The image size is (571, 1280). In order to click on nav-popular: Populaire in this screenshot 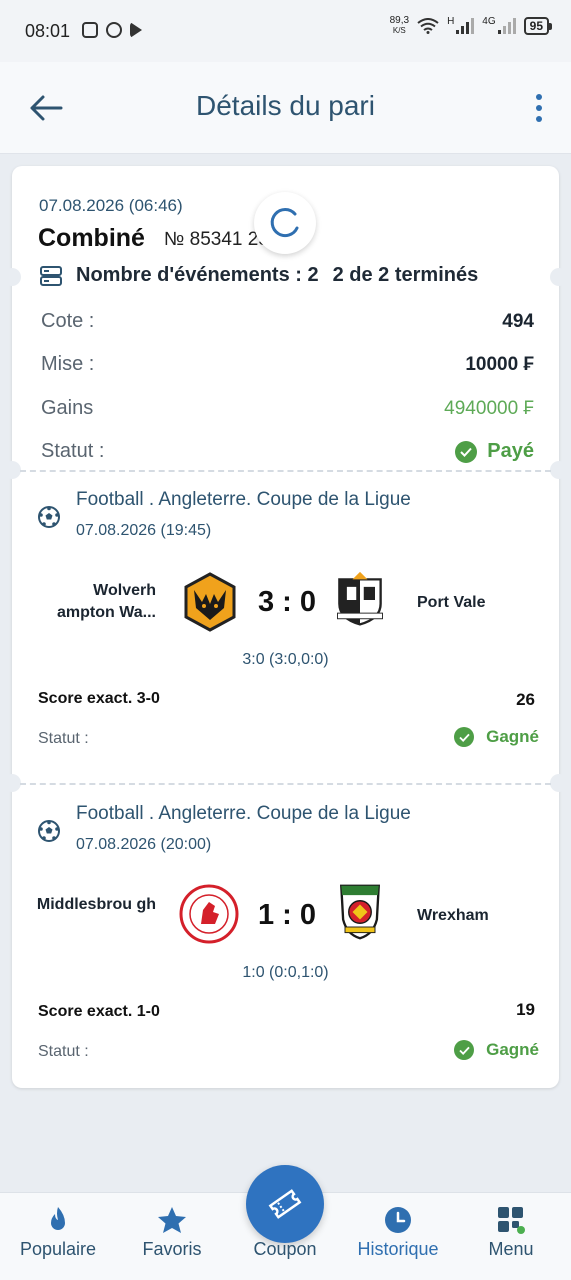, I will do `click(58, 1236)`.